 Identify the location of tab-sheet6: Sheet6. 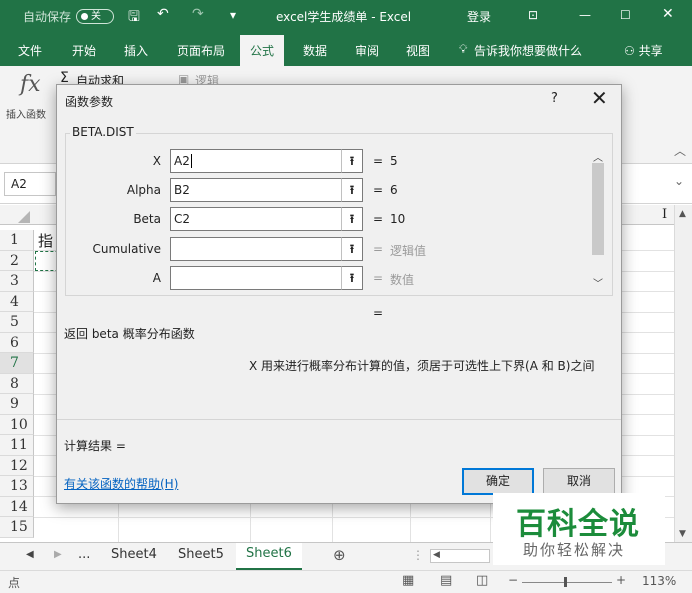
(269, 556).